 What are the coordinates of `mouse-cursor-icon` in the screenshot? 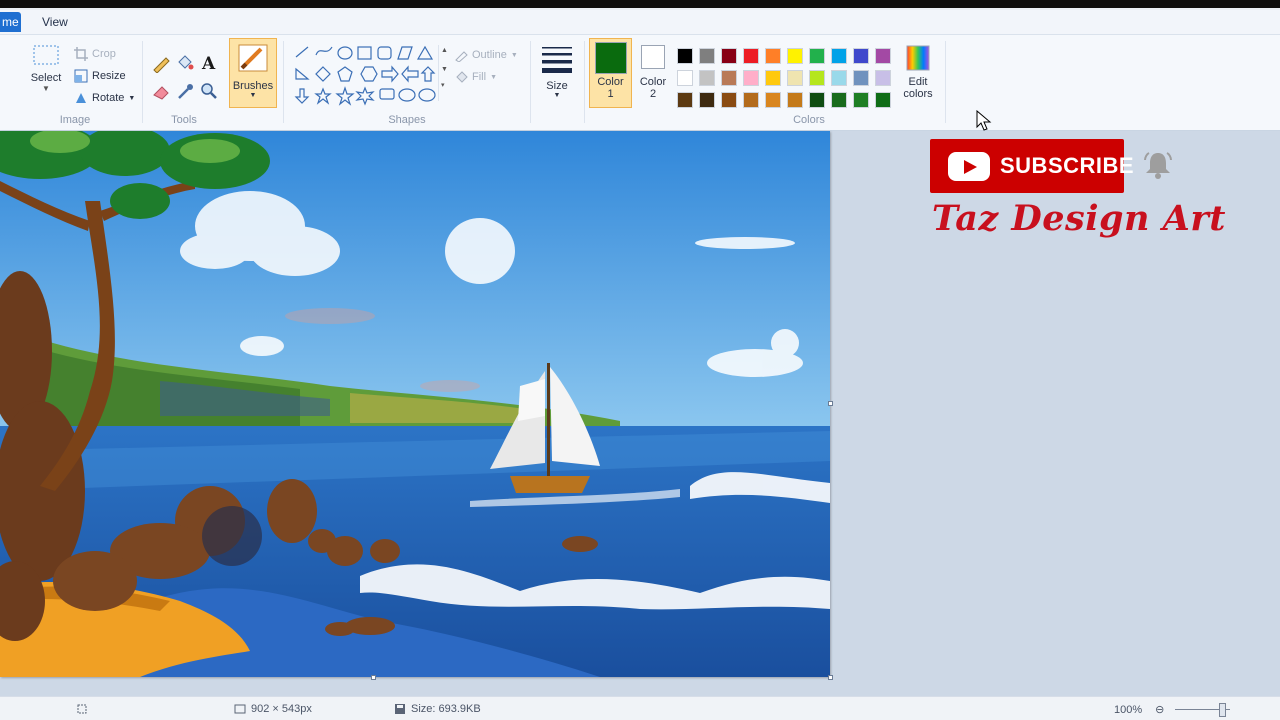 It's located at (984, 120).